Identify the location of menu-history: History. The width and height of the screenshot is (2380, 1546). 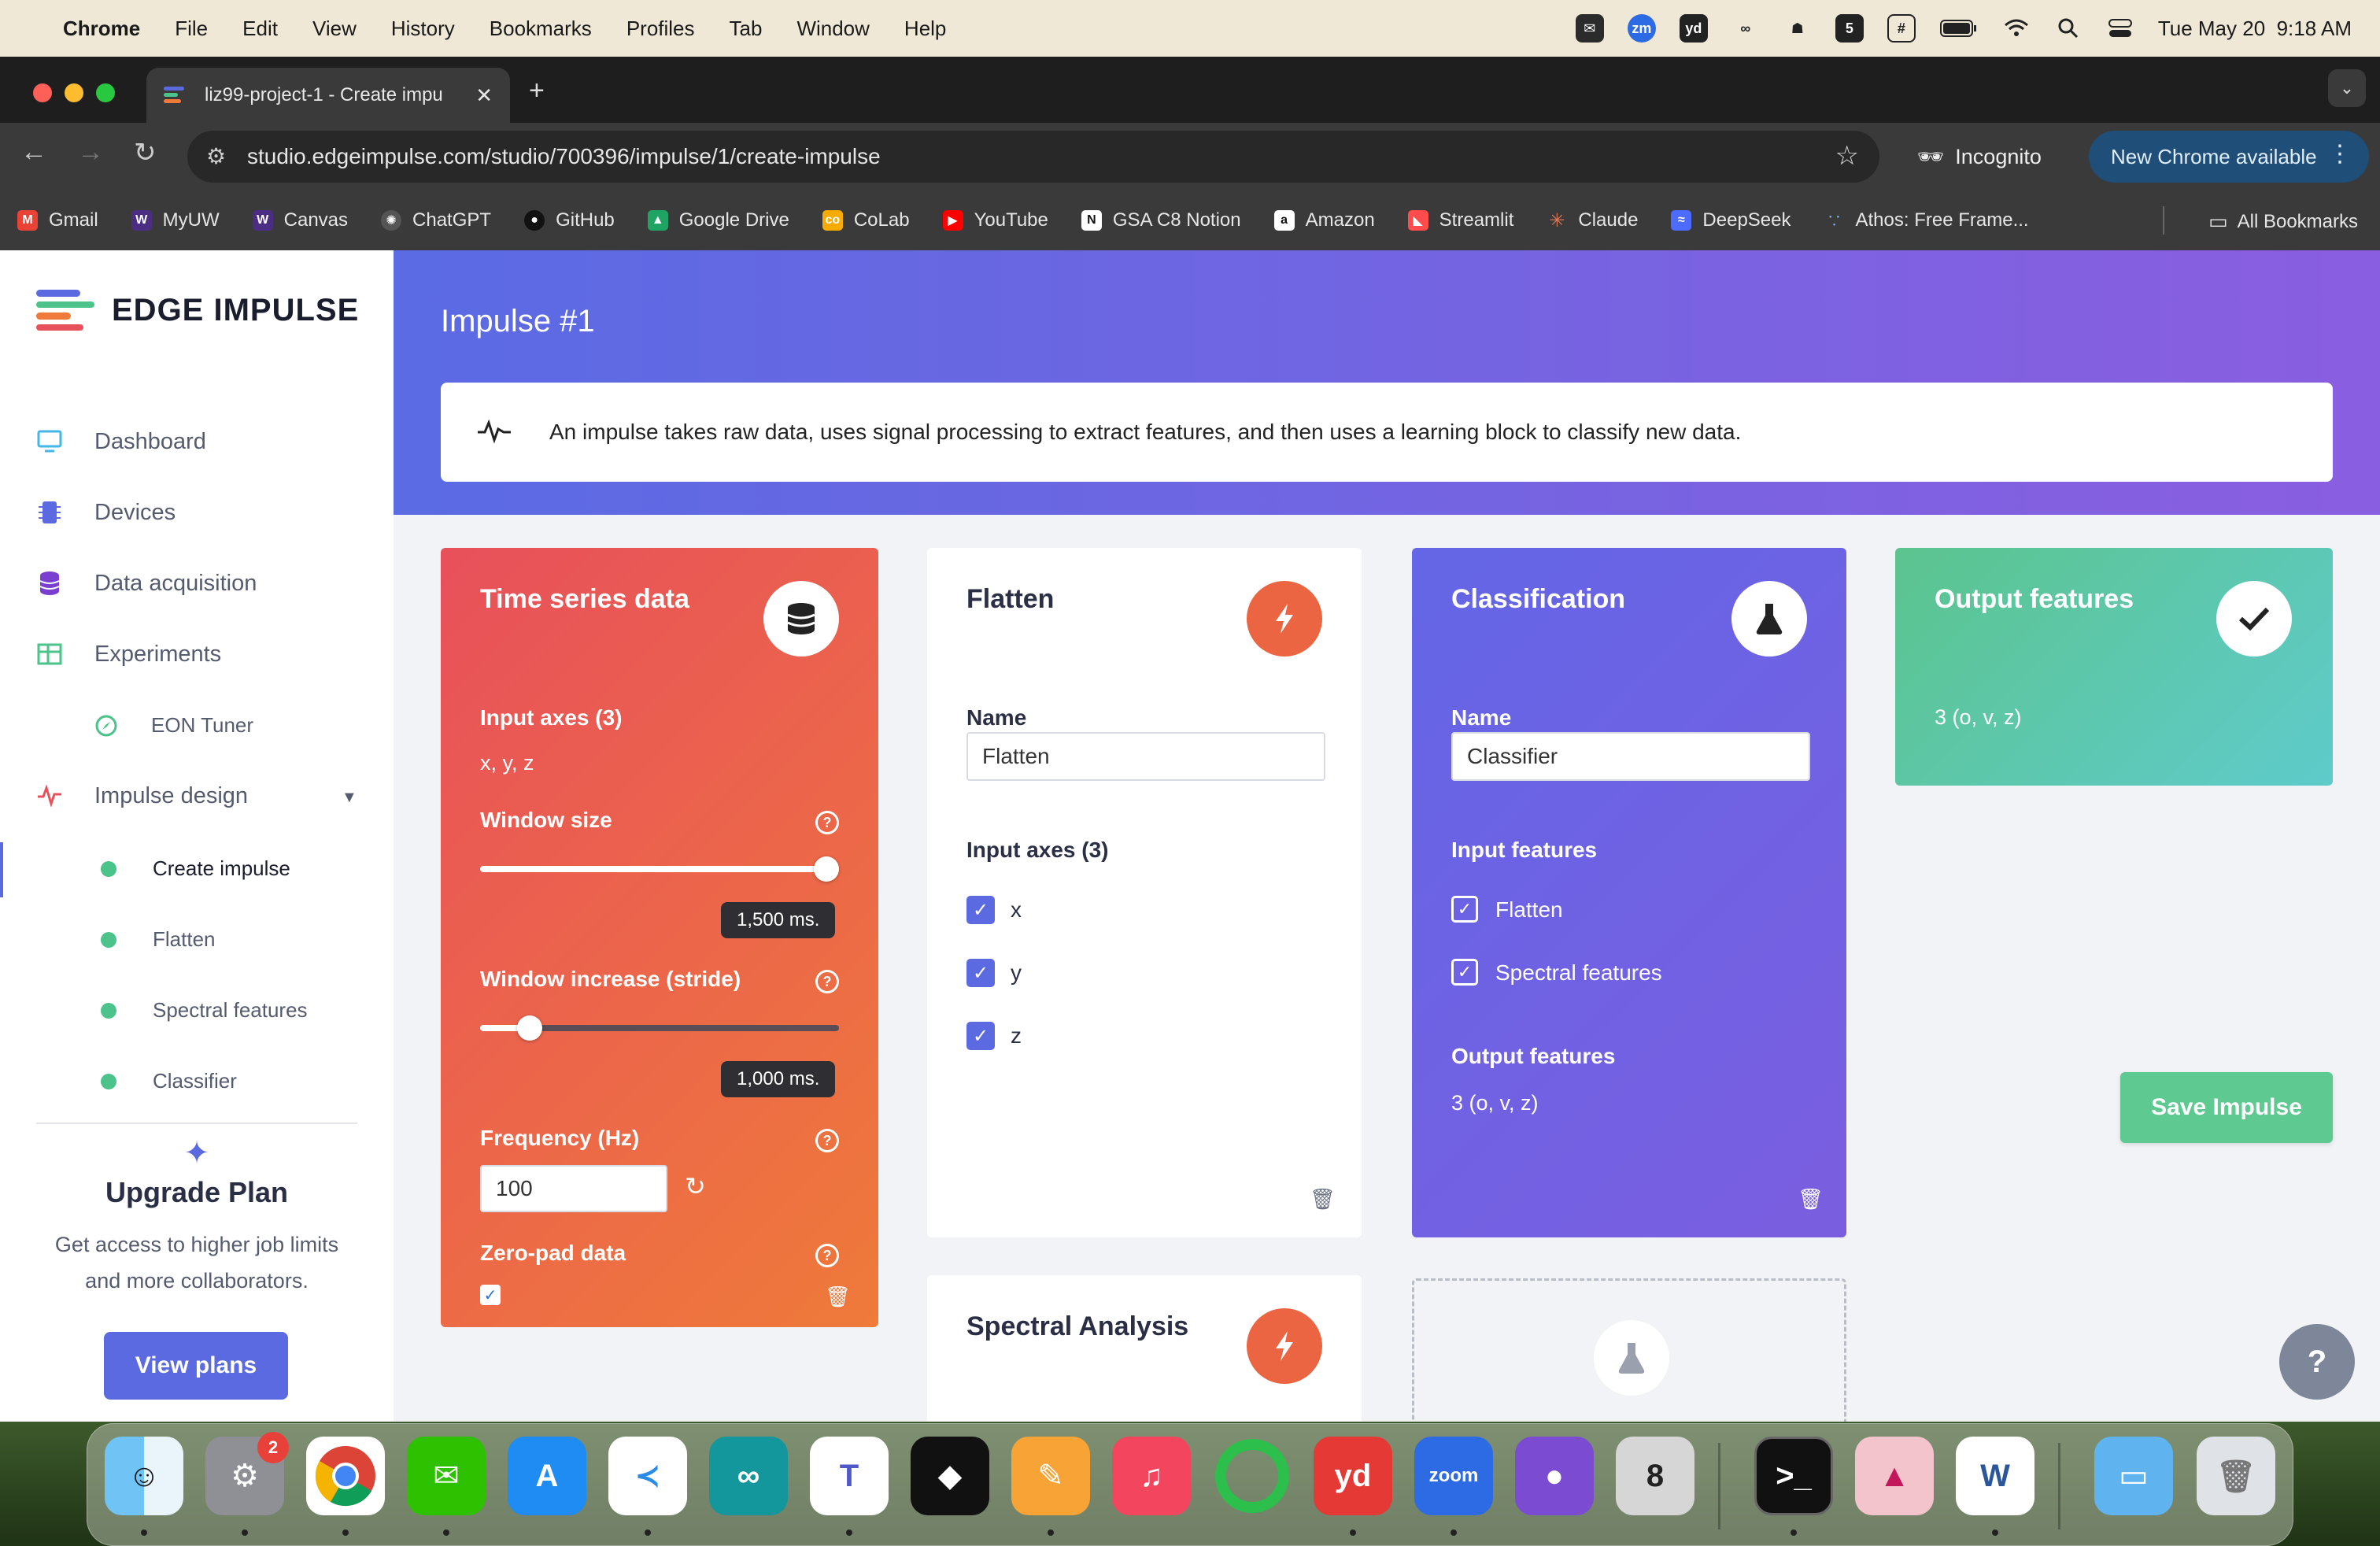
(423, 29).